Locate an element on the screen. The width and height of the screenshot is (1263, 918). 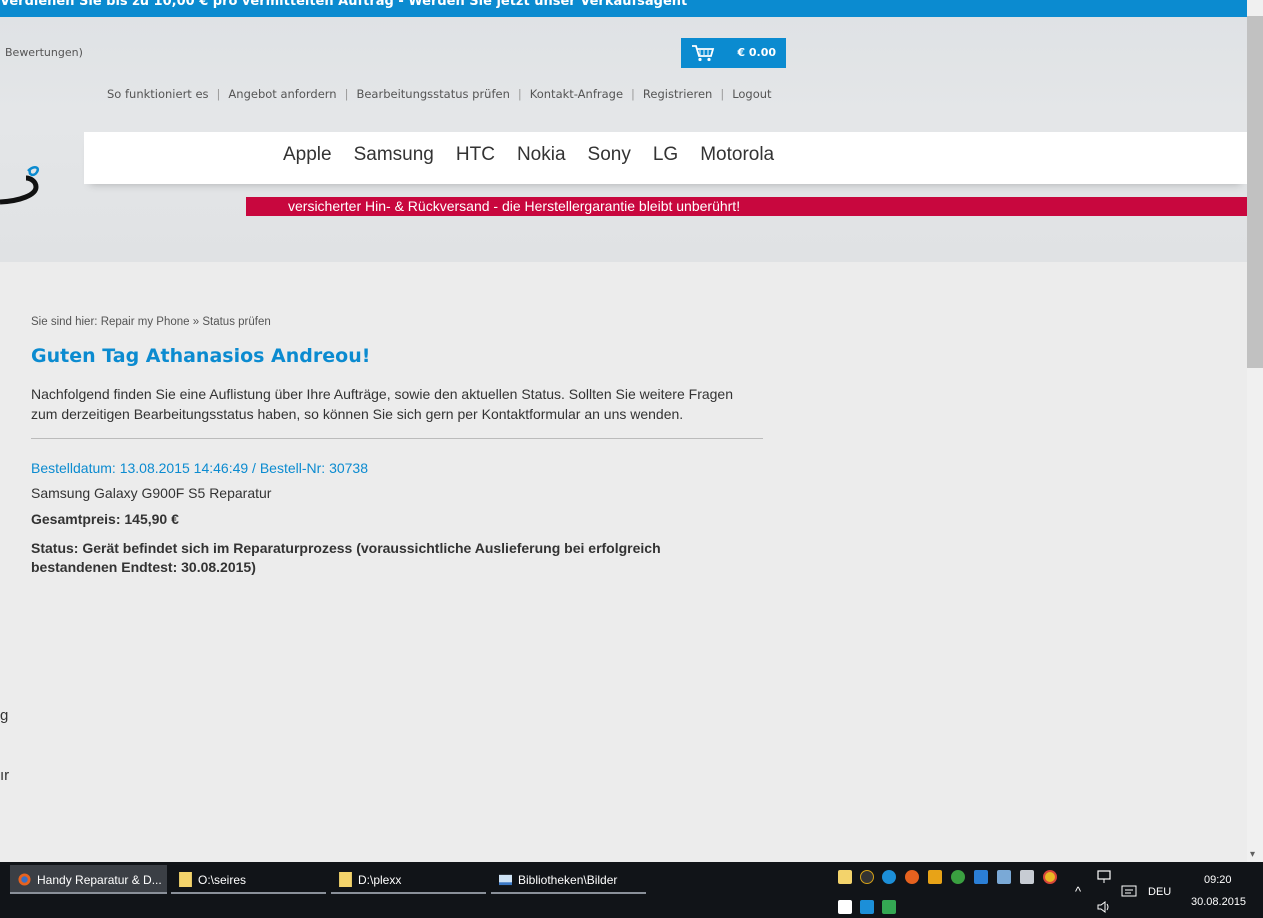
utorrent-tray-icon is located at coordinates (958, 877).